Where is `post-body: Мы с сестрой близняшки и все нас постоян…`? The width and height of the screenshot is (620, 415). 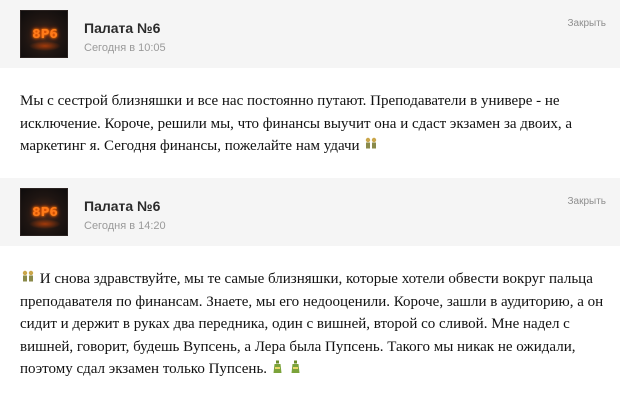
post-body: Мы с сестрой близняшки и все нас постоян… is located at coordinates (296, 123).